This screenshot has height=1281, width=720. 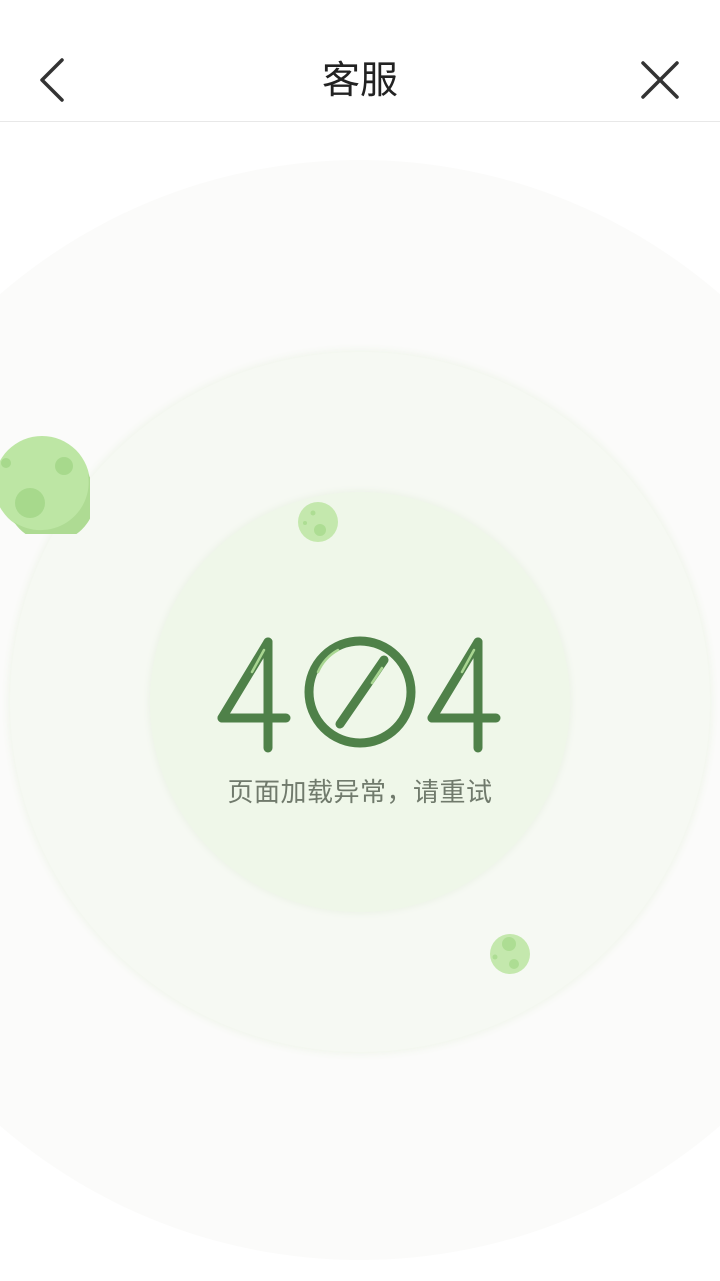 What do you see at coordinates (359, 694) in the screenshot?
I see `error-404-graphic: 404` at bounding box center [359, 694].